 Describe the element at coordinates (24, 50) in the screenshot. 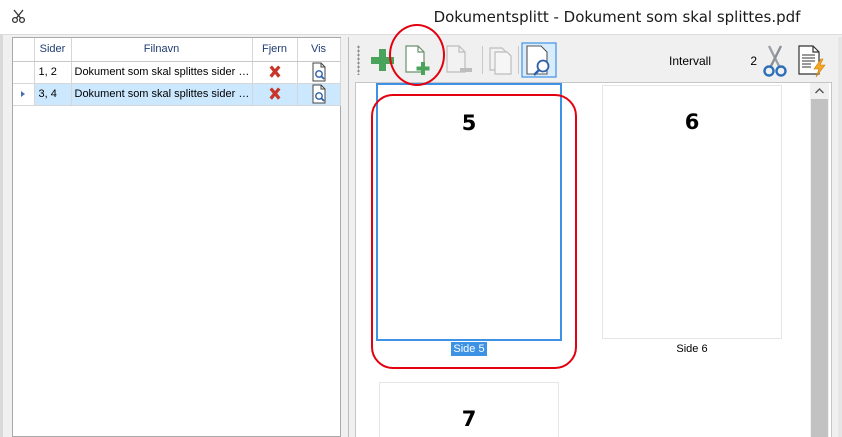

I see `row-indicator-header` at that location.